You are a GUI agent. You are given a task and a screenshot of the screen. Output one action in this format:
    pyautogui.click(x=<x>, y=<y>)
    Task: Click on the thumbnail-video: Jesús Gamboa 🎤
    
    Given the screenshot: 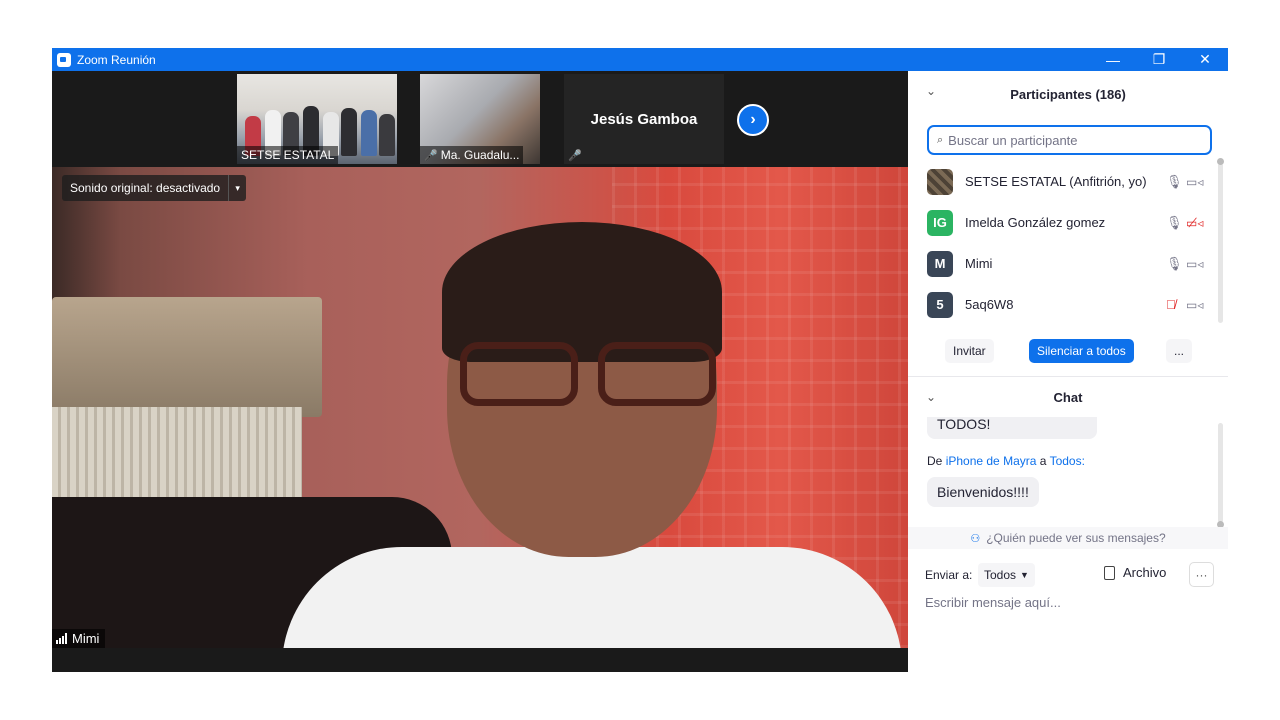 What is the action you would take?
    pyautogui.click(x=644, y=119)
    